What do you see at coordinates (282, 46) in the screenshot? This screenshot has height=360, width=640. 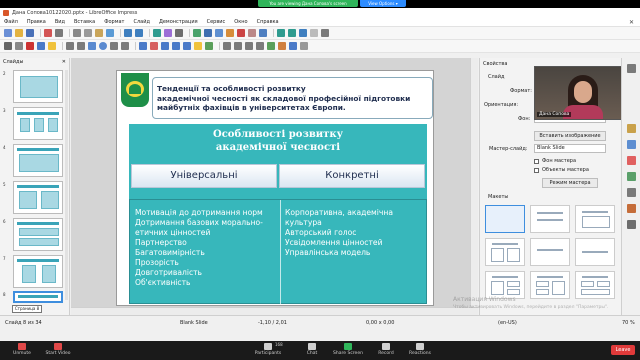 I see `filter-icon` at bounding box center [282, 46].